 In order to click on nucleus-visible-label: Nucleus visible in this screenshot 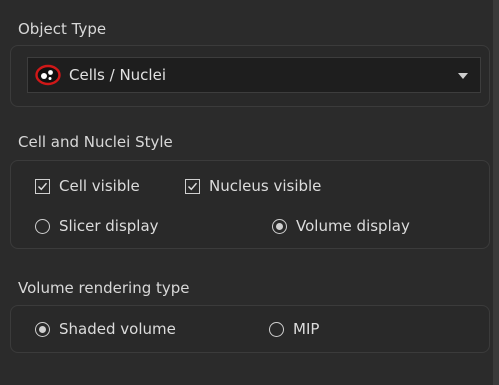, I will do `click(265, 186)`.